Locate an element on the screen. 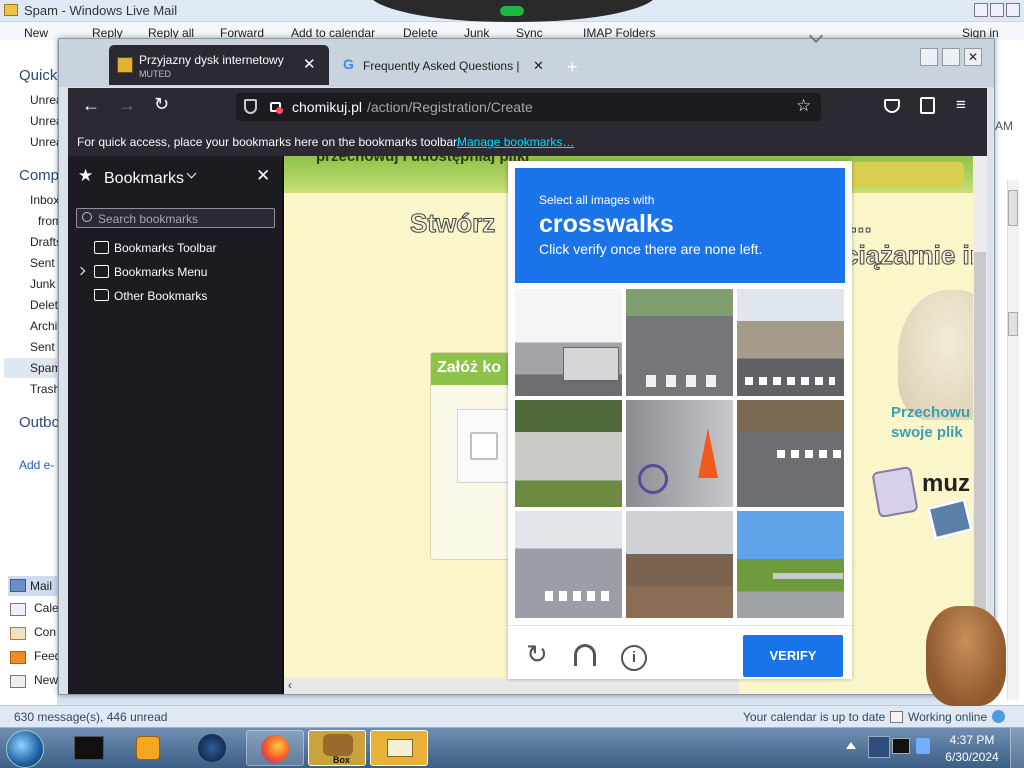  close-sidebar-icon: ✕ is located at coordinates (263, 176).